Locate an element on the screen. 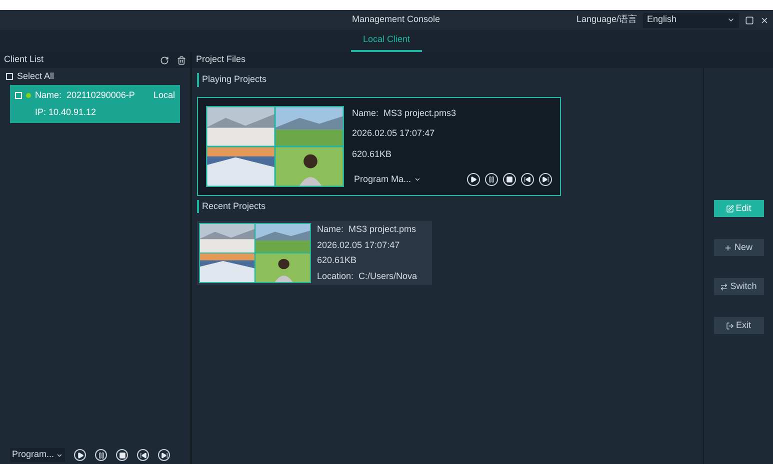 The height and width of the screenshot is (464, 773). section-title: Playing Projects is located at coordinates (447, 79).